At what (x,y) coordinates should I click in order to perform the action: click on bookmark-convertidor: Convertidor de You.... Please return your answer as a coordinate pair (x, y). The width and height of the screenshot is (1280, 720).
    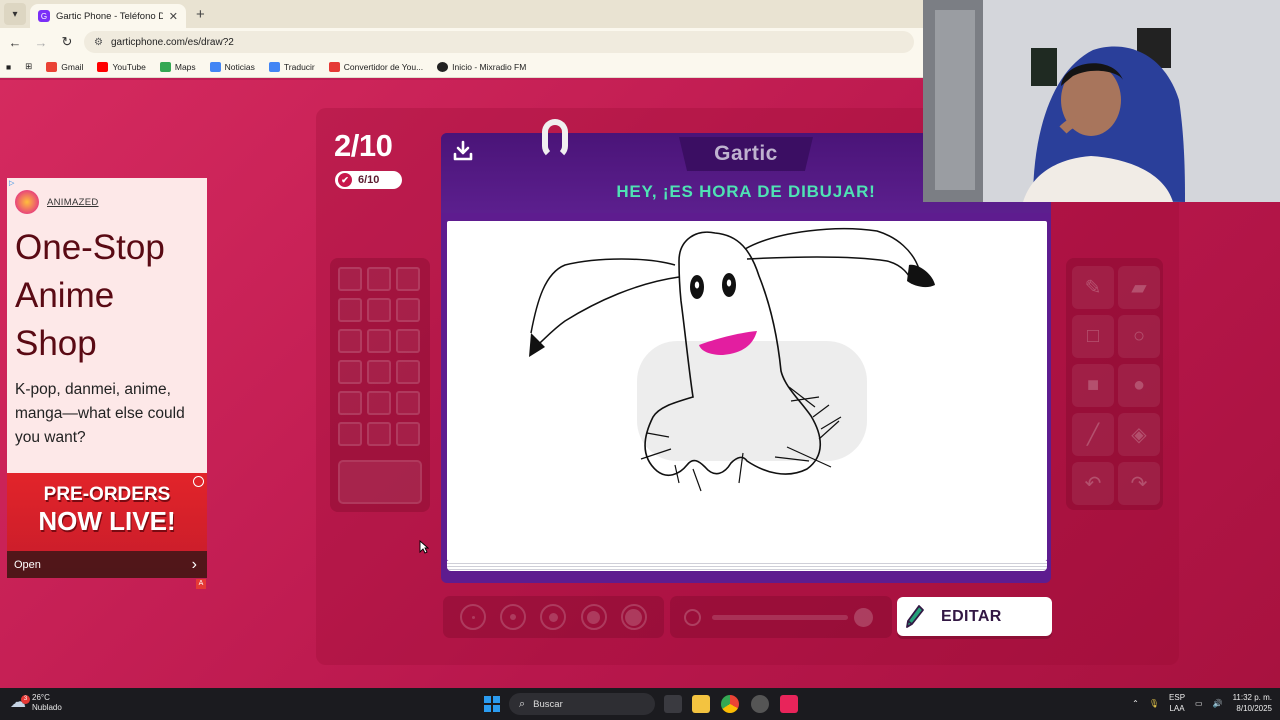
    Looking at the image, I should click on (375, 66).